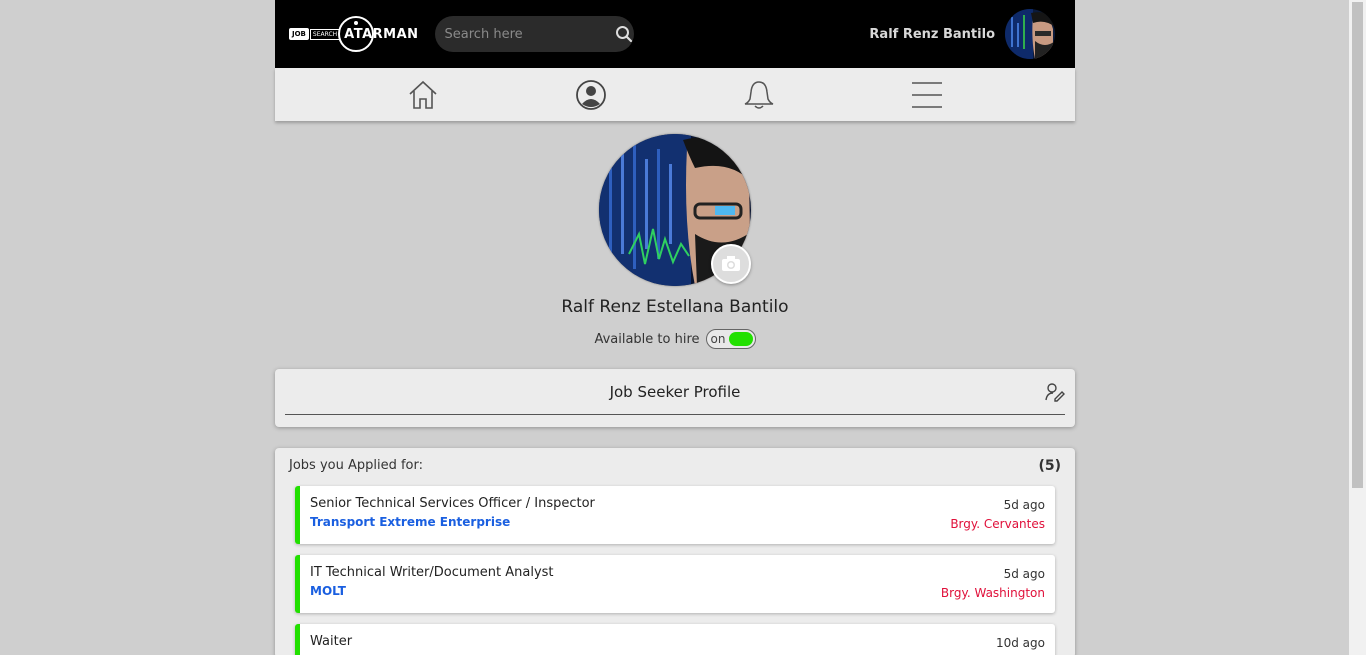  I want to click on nav-notifications, so click(759, 95).